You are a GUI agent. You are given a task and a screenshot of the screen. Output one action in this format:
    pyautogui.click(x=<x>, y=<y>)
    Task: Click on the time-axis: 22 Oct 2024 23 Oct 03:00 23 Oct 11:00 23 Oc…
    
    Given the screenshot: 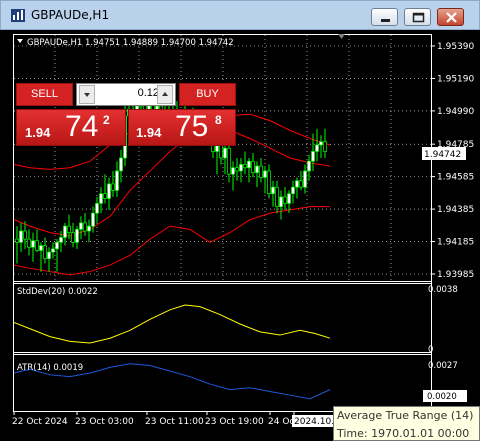 What is the action you would take?
    pyautogui.click(x=173, y=419)
    